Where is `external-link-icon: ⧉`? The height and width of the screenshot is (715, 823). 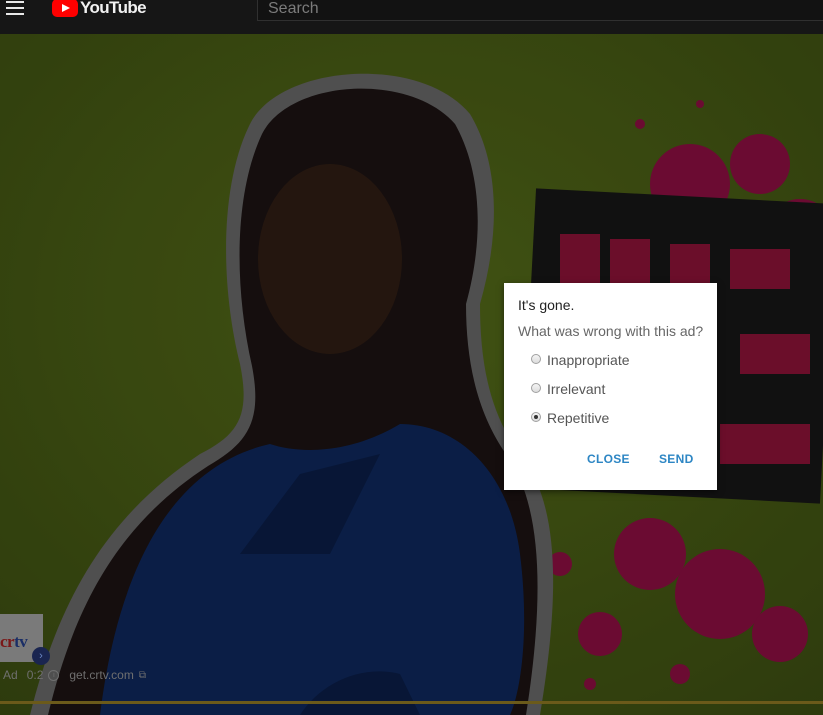
external-link-icon: ⧉ is located at coordinates (142, 675).